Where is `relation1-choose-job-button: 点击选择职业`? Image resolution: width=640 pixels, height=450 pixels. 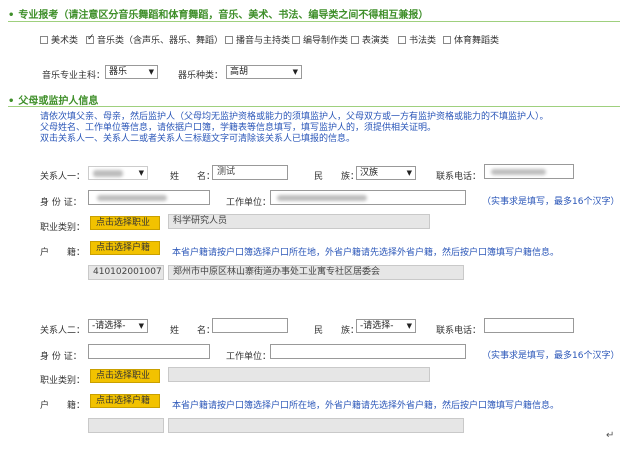 relation1-choose-job-button: 点击选择职业 is located at coordinates (125, 223).